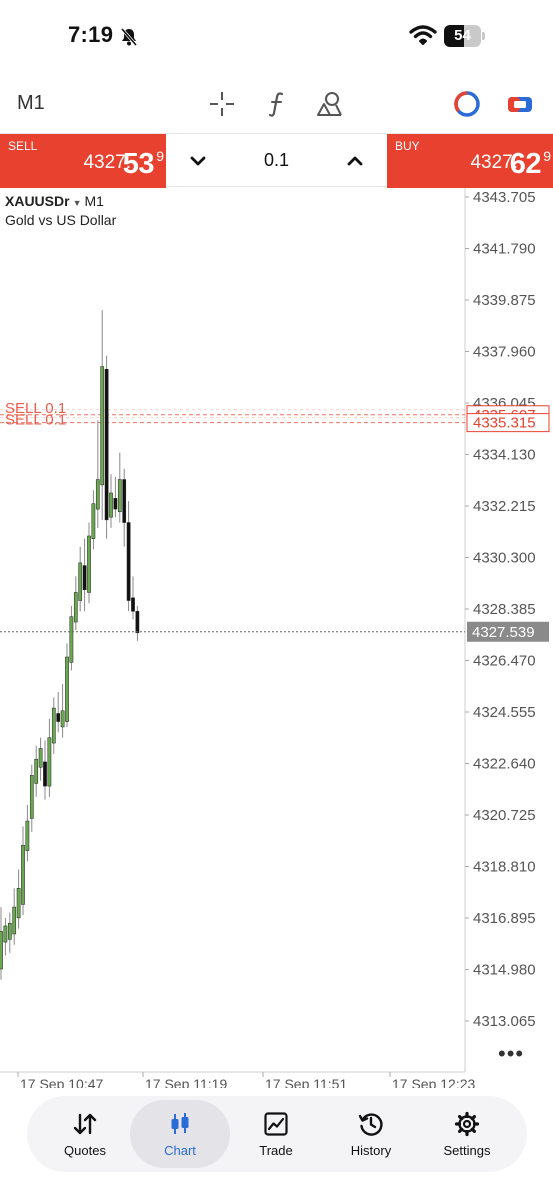 The height and width of the screenshot is (1200, 553). What do you see at coordinates (467, 104) in the screenshot?
I see `one-click-trading-icon` at bounding box center [467, 104].